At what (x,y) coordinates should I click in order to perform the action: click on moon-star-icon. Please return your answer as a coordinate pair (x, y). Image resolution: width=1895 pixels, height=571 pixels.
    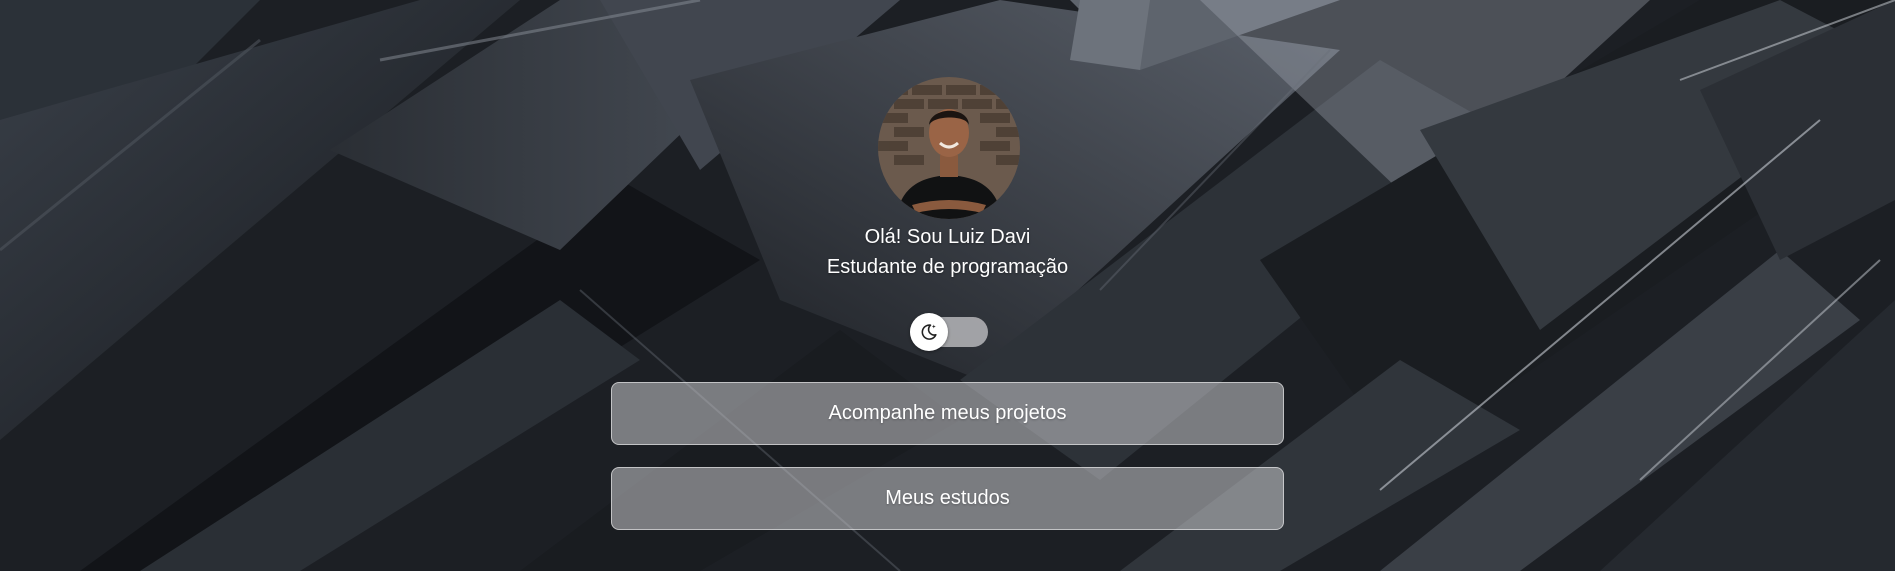
    Looking at the image, I should click on (929, 332).